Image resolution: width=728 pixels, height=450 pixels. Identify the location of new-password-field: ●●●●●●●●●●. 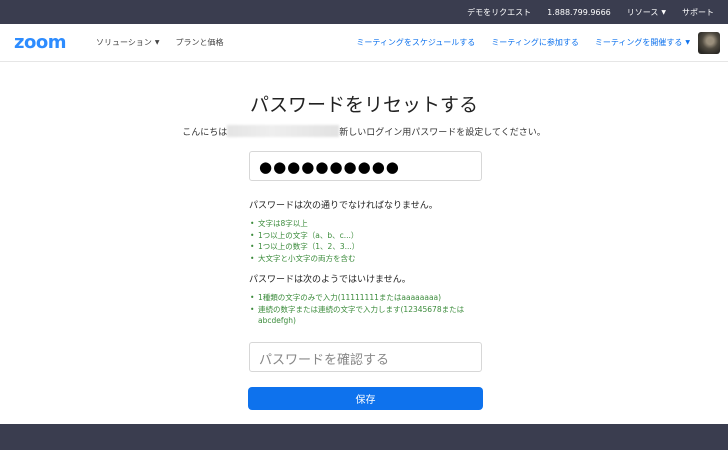
(365, 166).